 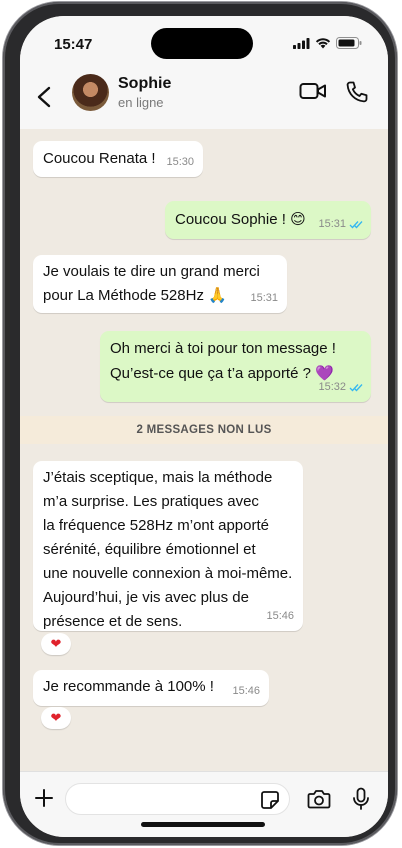 I want to click on back-button, so click(x=45, y=97).